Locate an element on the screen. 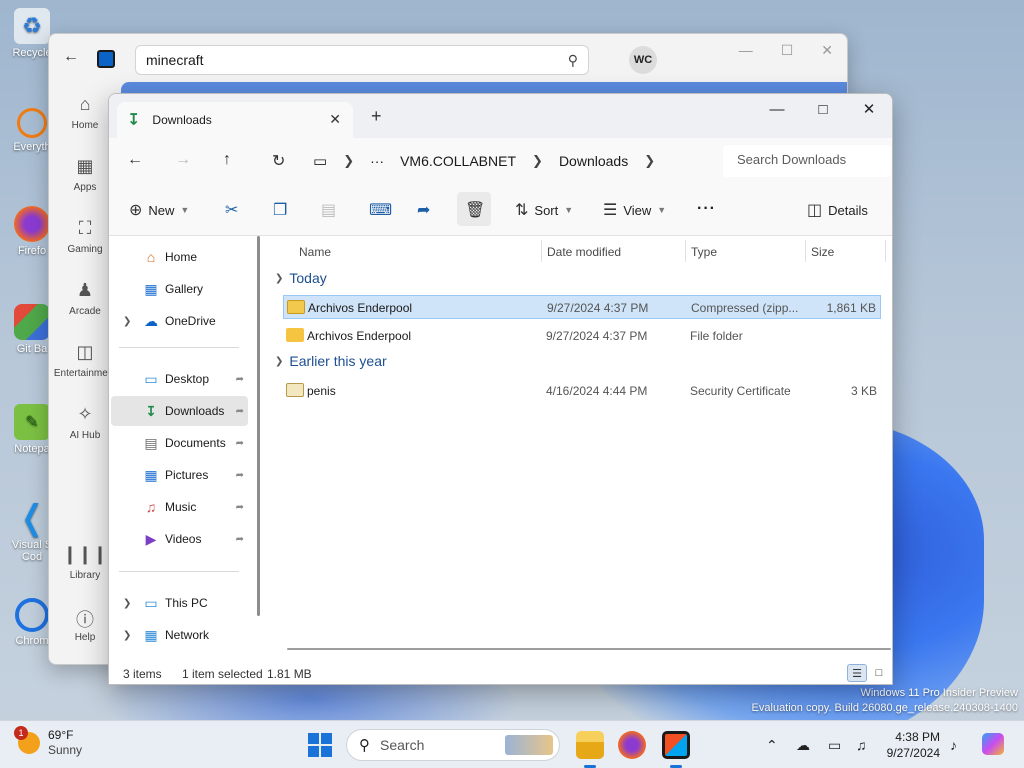  close-tab-icon: ✕ is located at coordinates (335, 119).